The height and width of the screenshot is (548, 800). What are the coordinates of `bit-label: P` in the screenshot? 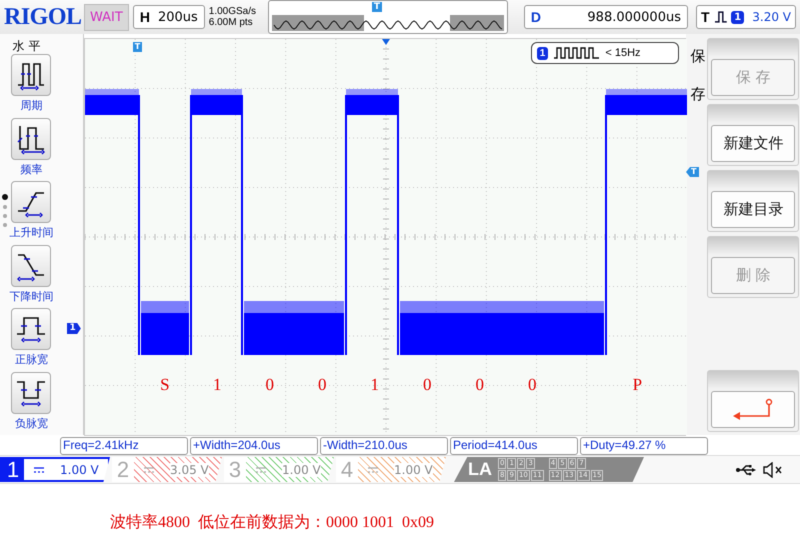 It's located at (638, 385).